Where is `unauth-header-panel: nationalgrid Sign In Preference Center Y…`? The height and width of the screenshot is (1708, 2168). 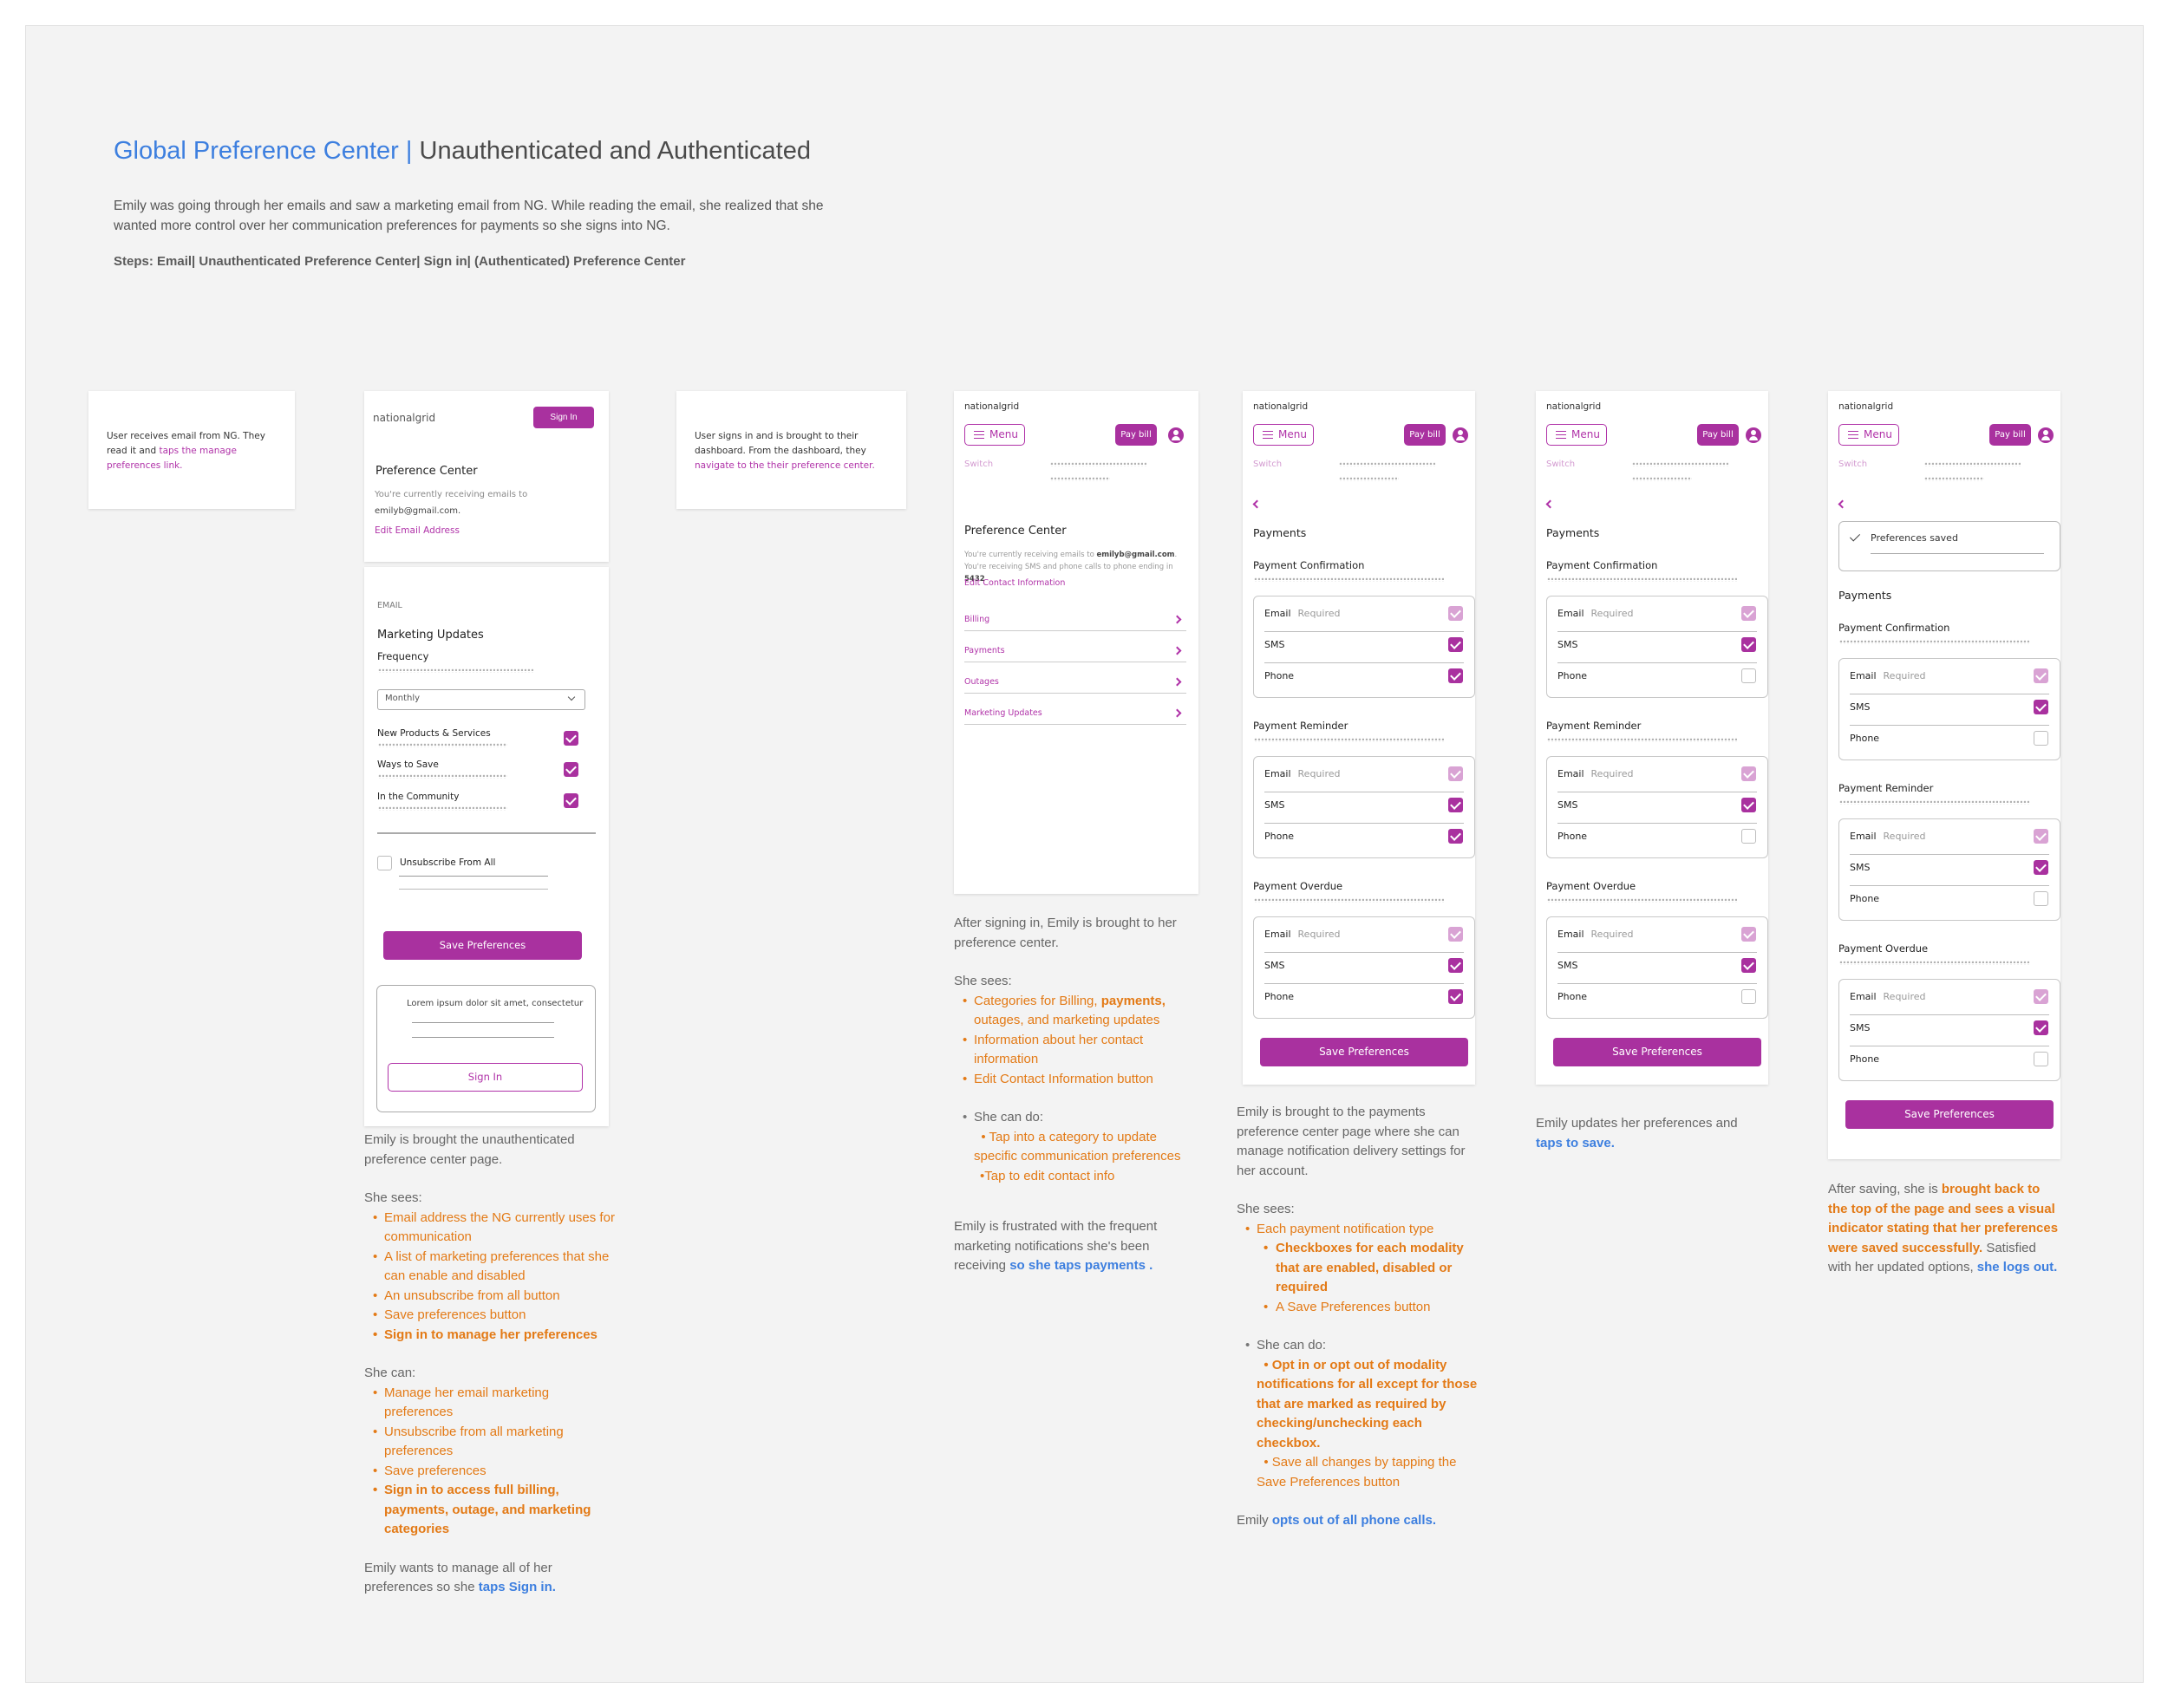
unauth-header-panel: nationalgrid Sign In Preference Center Y… is located at coordinates (486, 477).